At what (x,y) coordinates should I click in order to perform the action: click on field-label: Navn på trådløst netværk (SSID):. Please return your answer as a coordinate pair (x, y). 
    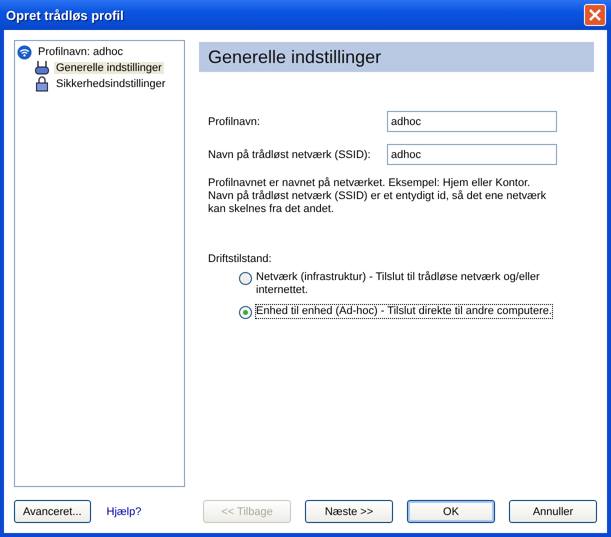
    Looking at the image, I should click on (289, 154).